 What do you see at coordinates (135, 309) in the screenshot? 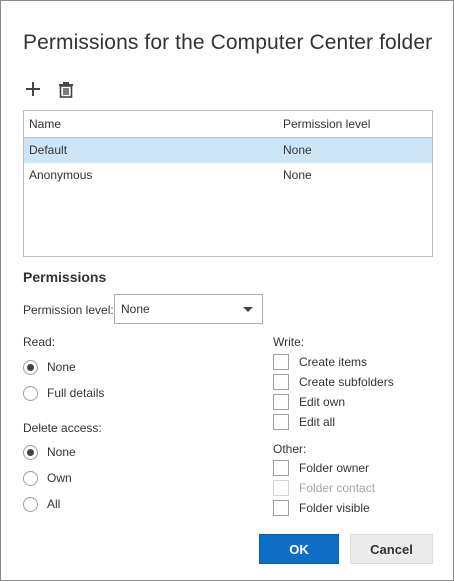
I see `permission-level-value: None` at bounding box center [135, 309].